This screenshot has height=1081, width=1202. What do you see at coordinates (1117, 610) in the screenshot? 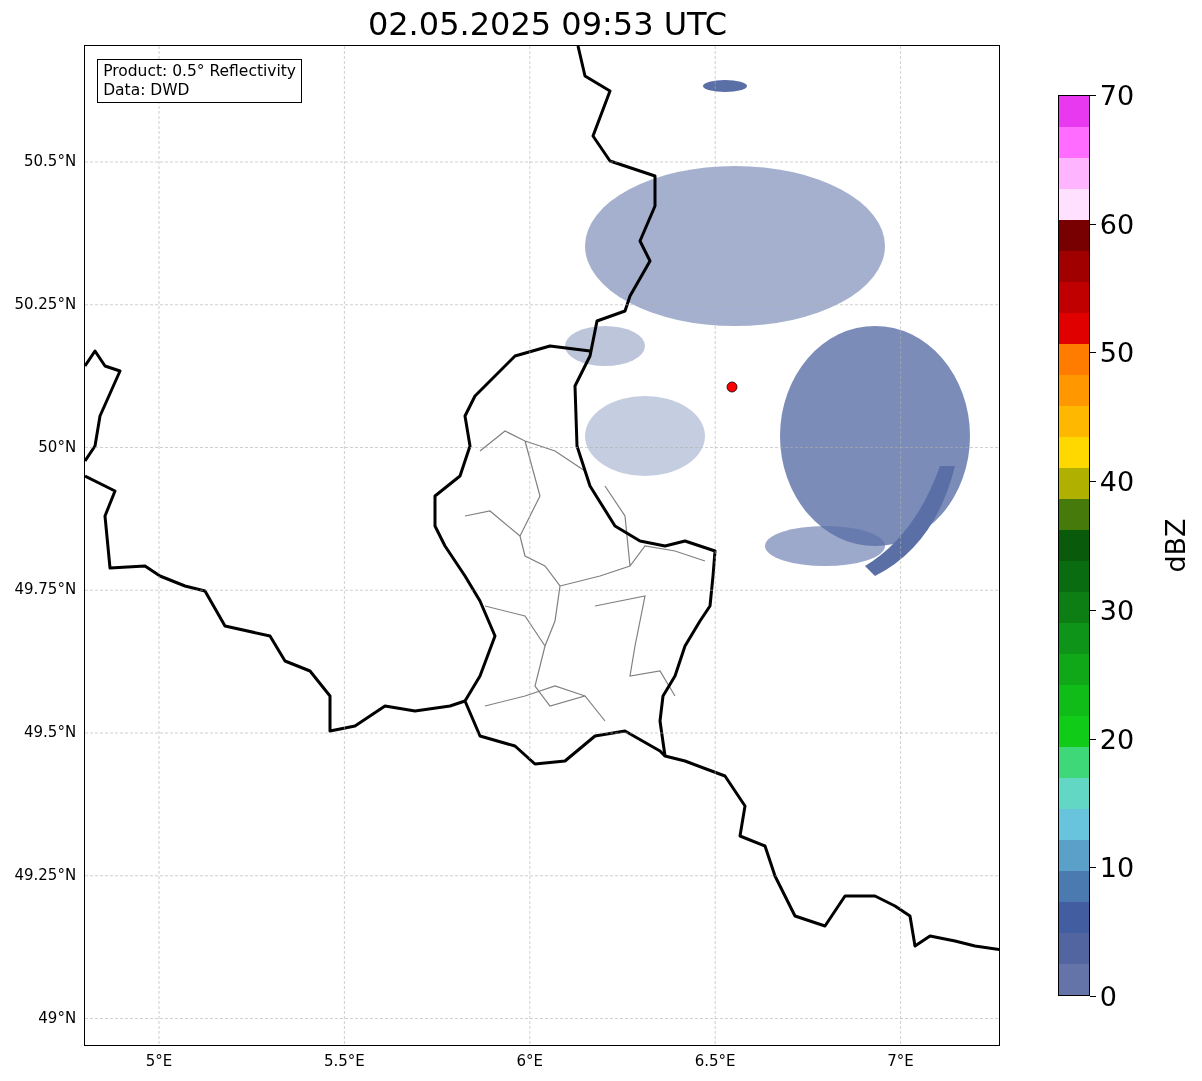
I see `colorbar-tick-label: 30` at bounding box center [1117, 610].